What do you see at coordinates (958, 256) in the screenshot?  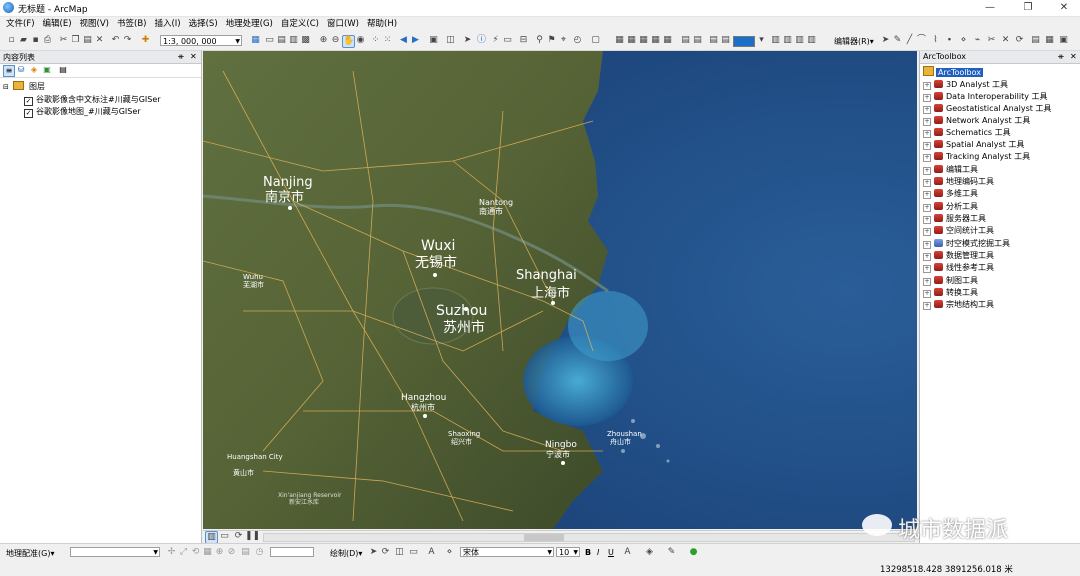 I see `toolbox-item: + 数据管理工具` at bounding box center [958, 256].